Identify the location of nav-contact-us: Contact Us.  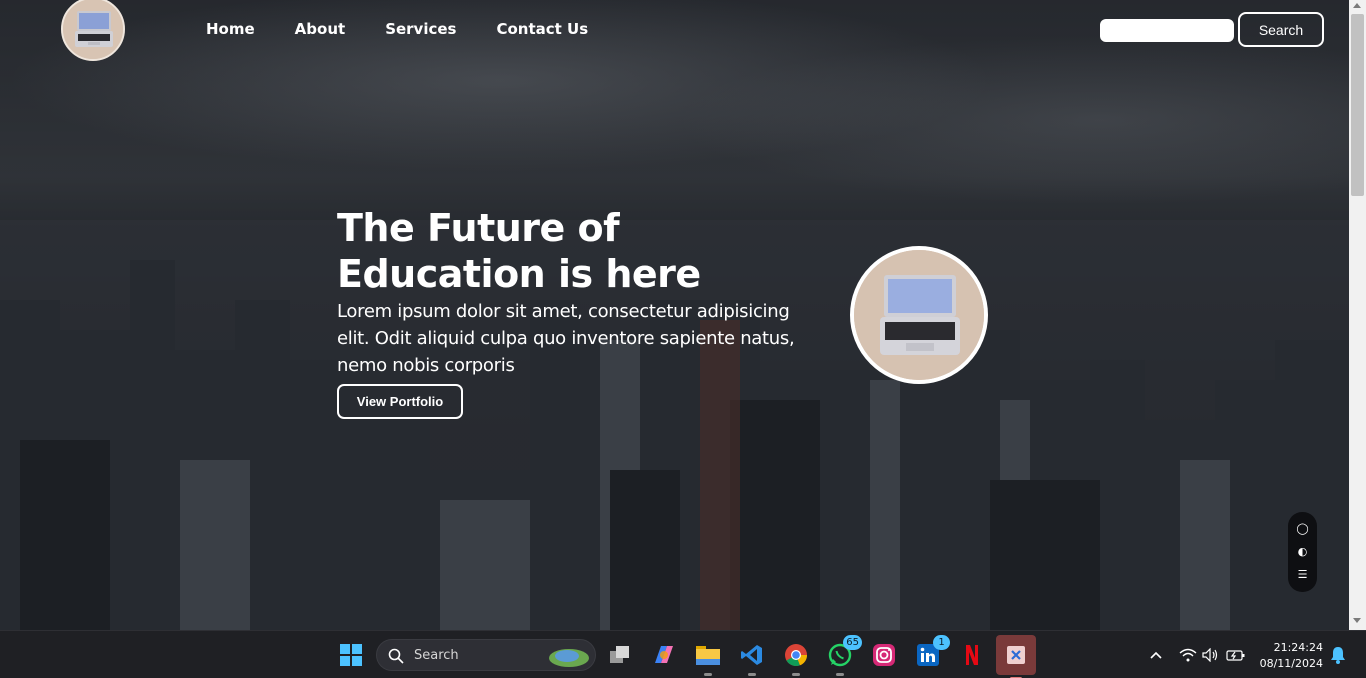
(542, 29).